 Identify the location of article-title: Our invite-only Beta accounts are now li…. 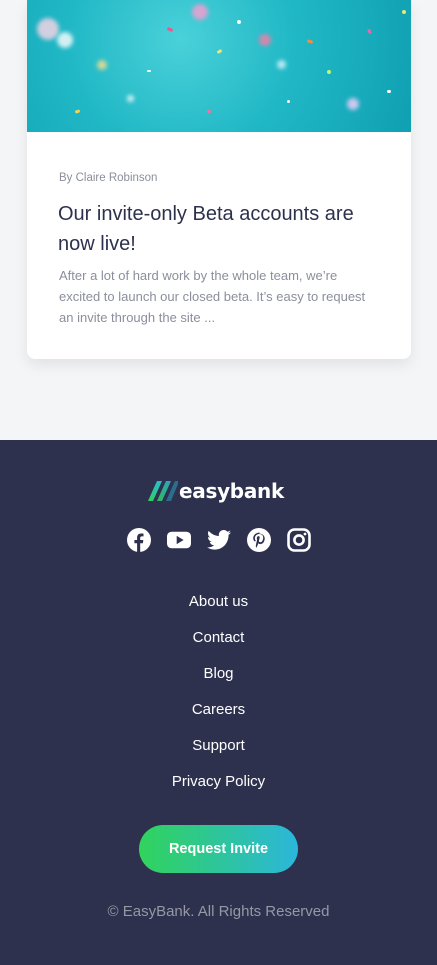
(218, 229).